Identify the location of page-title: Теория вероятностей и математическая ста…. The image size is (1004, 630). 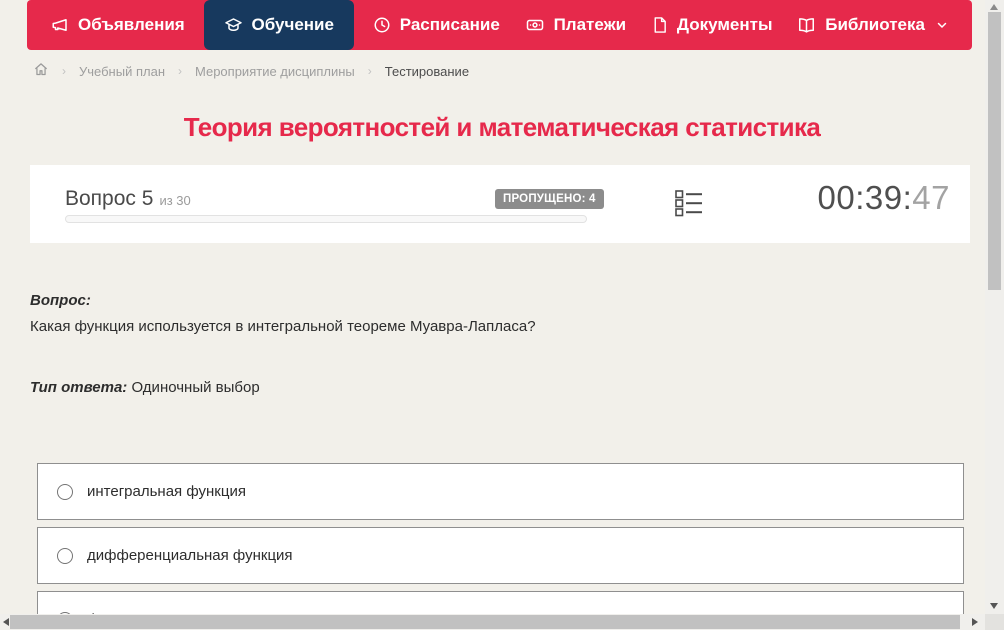
(502, 127).